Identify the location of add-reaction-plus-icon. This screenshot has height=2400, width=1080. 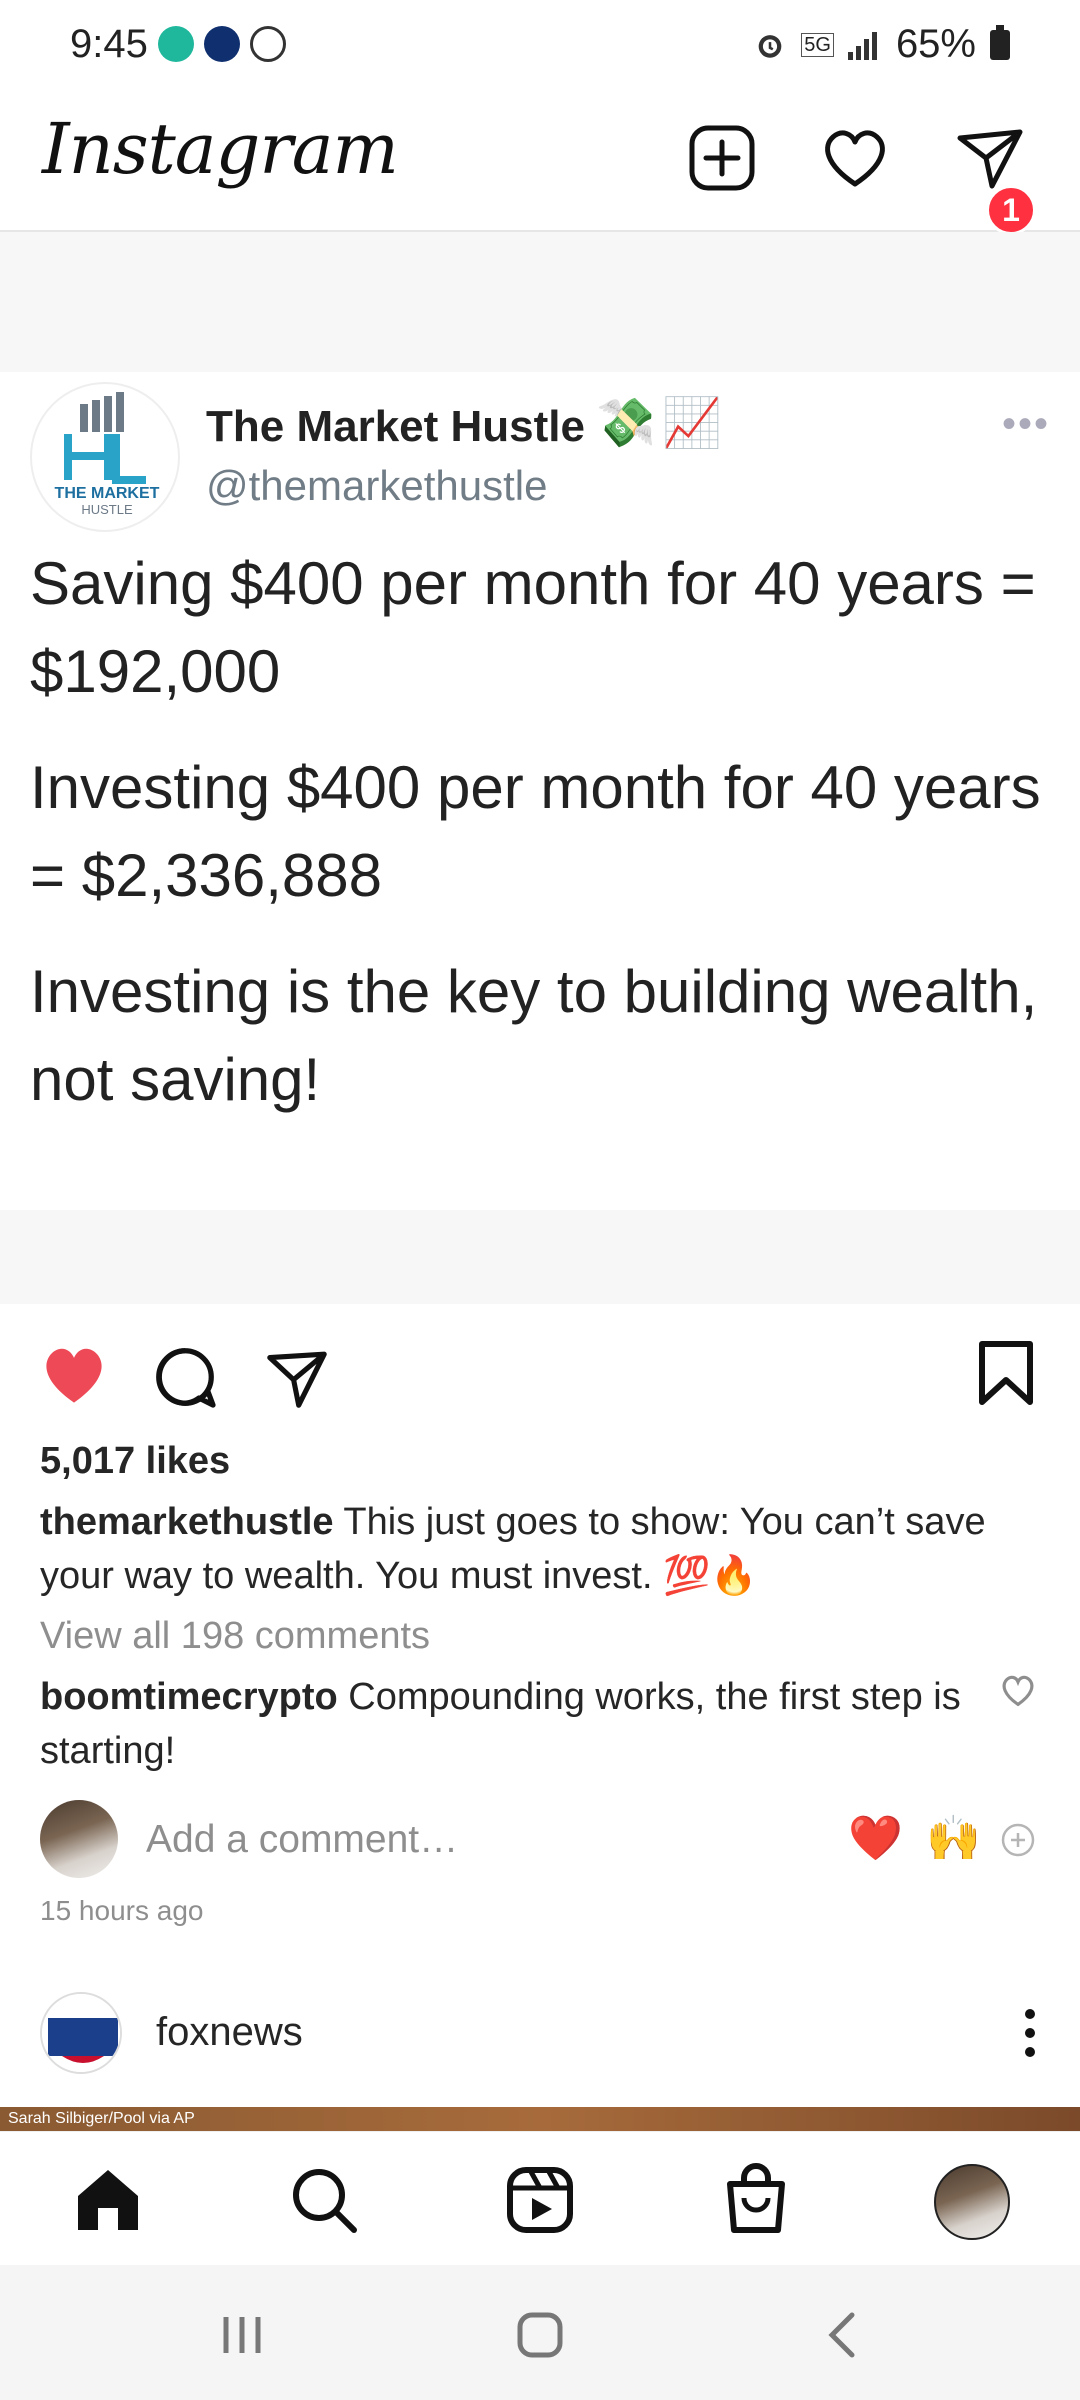
(1018, 1840).